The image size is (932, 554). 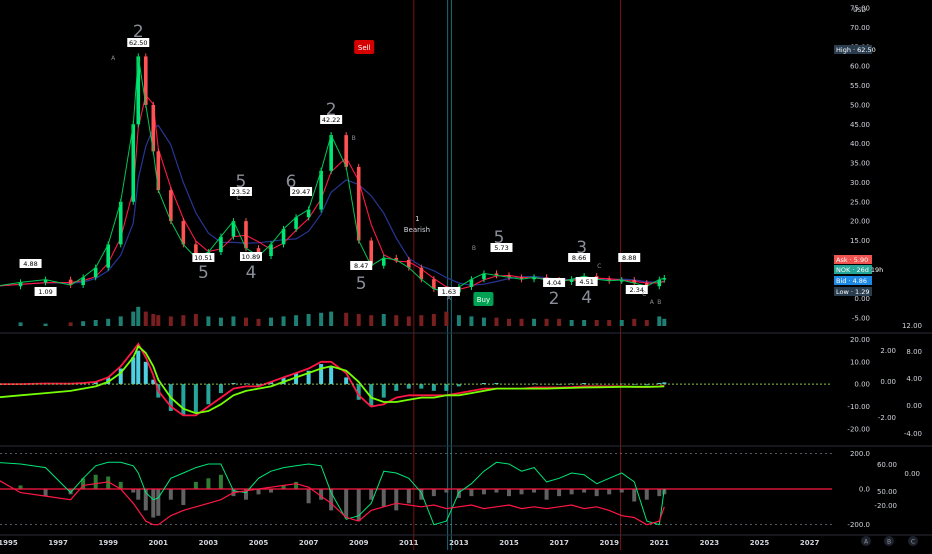 What do you see at coordinates (417, 230) in the screenshot?
I see `bearish-label: Bearish` at bounding box center [417, 230].